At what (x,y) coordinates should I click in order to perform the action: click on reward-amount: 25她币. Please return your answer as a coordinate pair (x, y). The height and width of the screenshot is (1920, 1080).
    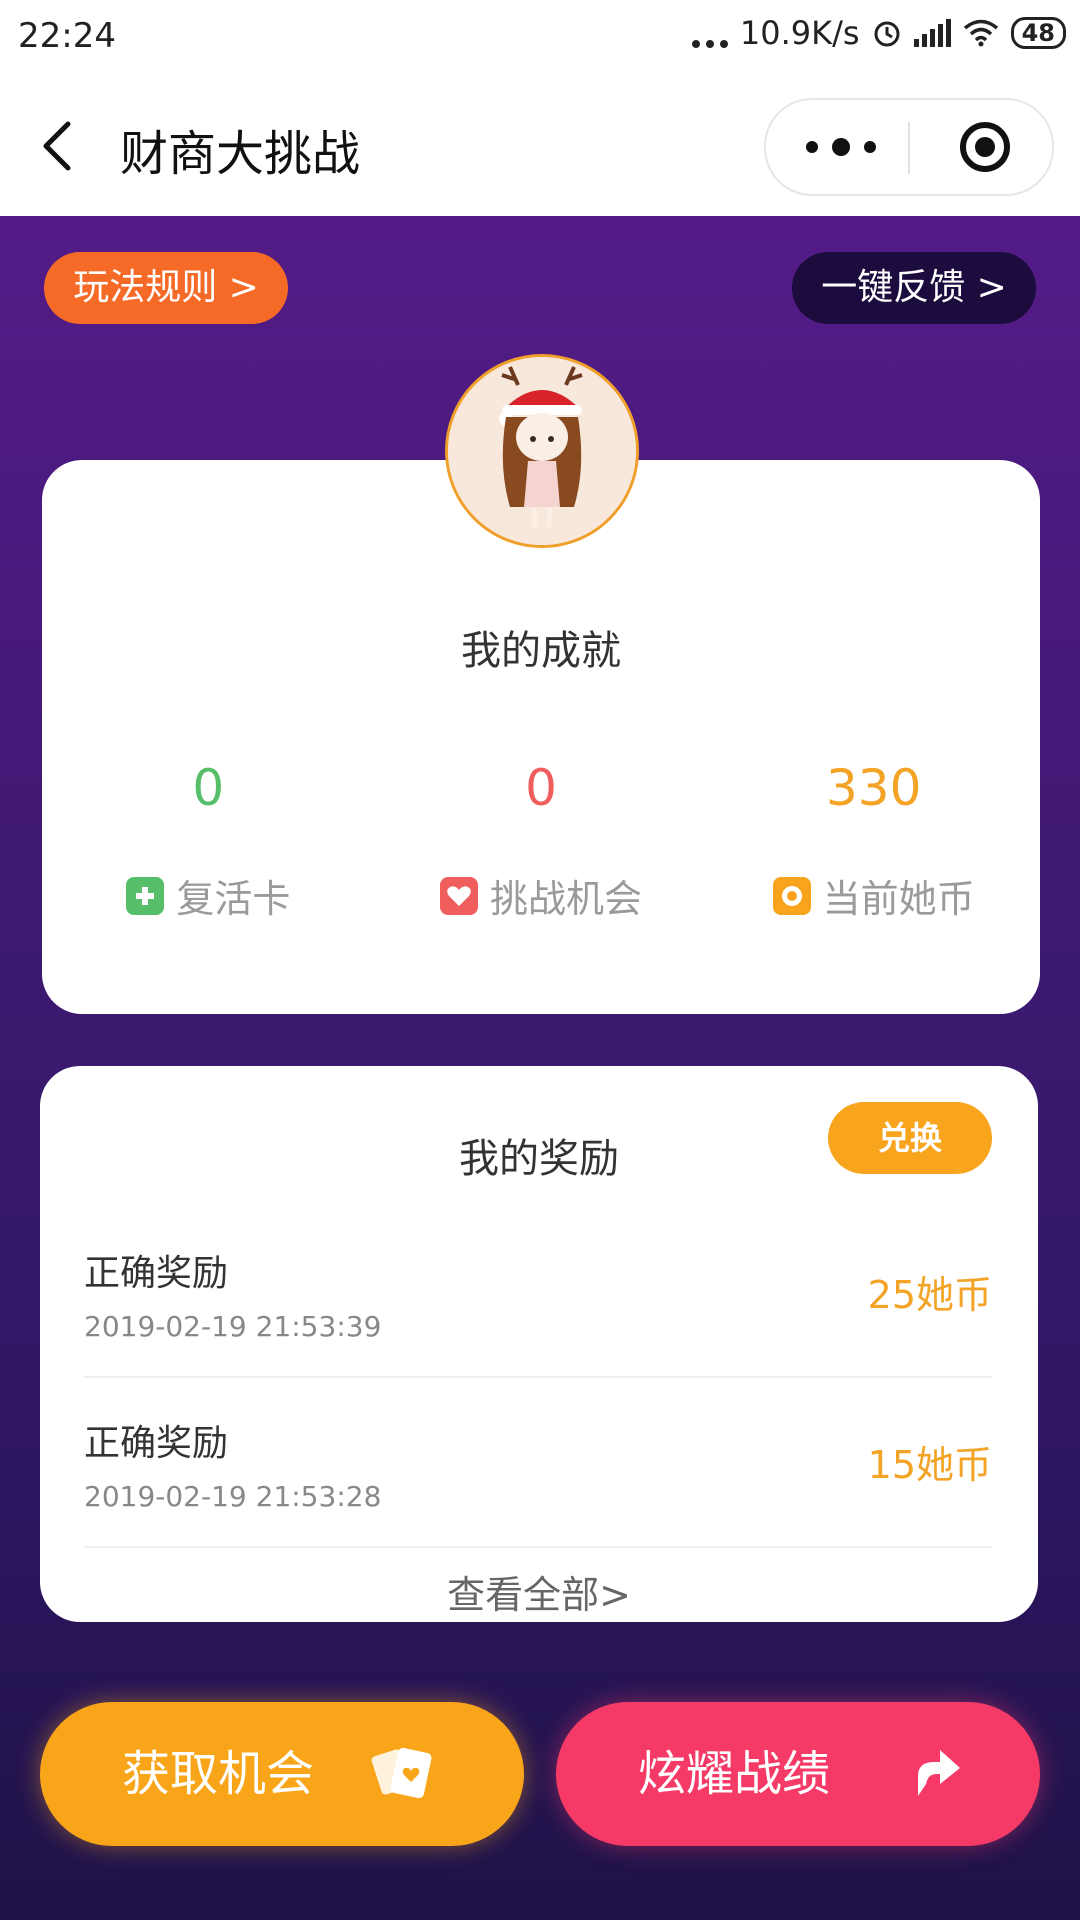
    Looking at the image, I should click on (929, 1295).